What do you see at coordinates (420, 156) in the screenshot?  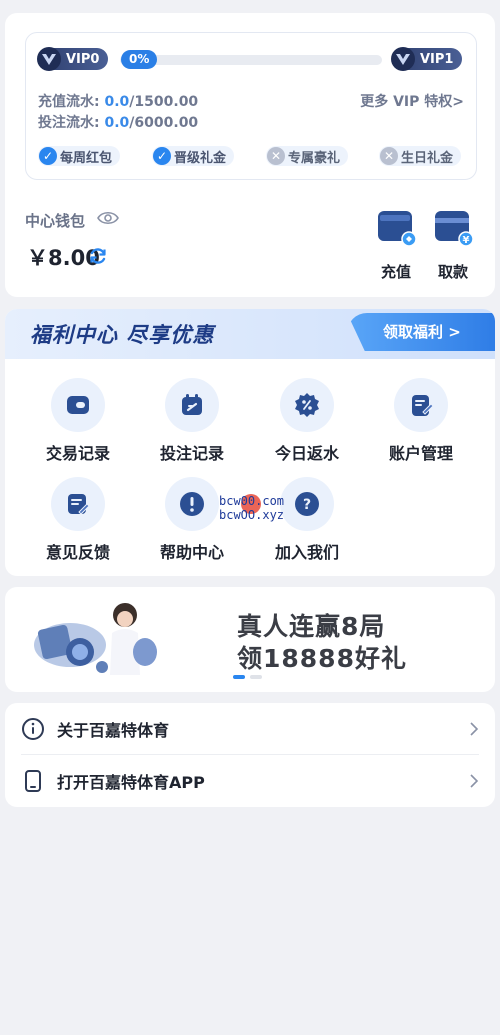 I see `perk-birthday-bonus: ✕ 生日礼金` at bounding box center [420, 156].